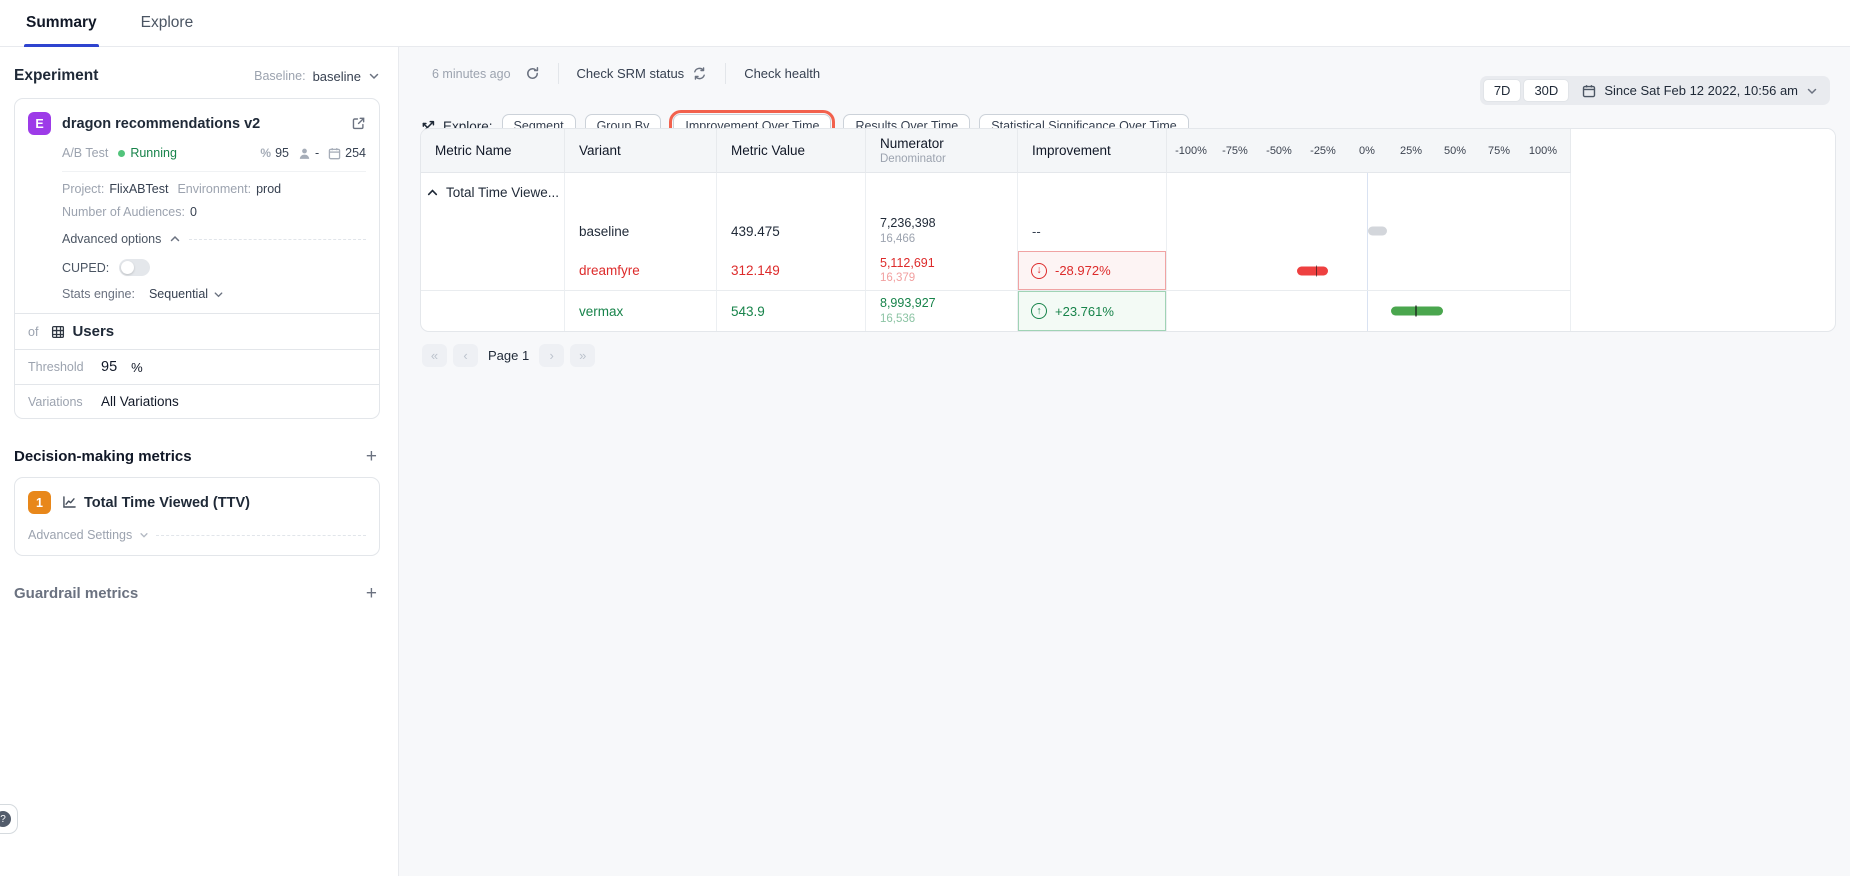 The image size is (1850, 876). What do you see at coordinates (336, 76) in the screenshot?
I see `baseline-value: baseline` at bounding box center [336, 76].